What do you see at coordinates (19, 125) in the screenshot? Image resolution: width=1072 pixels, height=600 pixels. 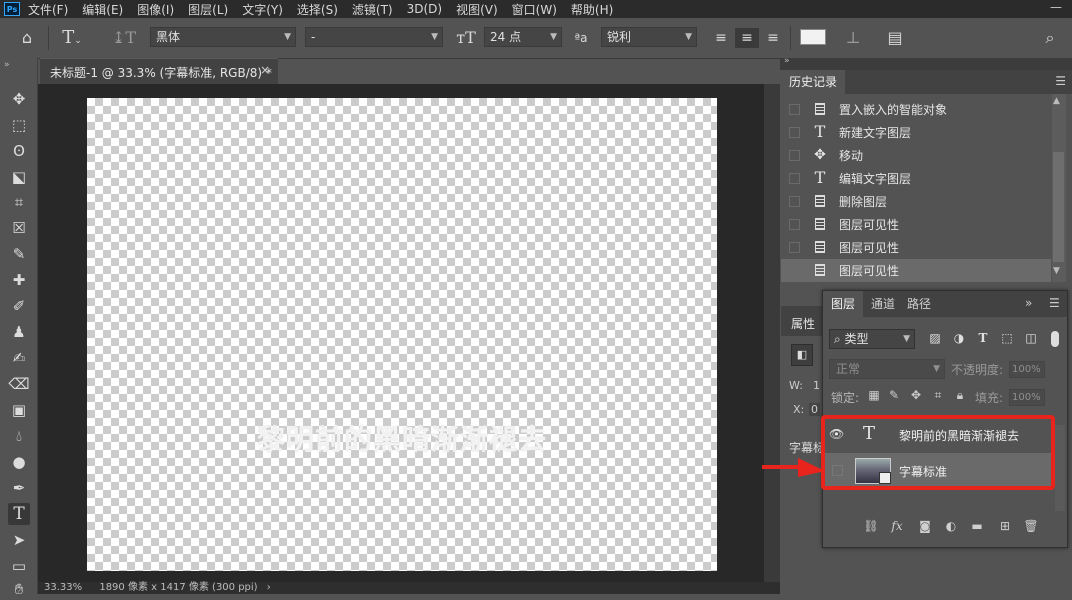 I see `marquee-tool-icon: ⬚` at bounding box center [19, 125].